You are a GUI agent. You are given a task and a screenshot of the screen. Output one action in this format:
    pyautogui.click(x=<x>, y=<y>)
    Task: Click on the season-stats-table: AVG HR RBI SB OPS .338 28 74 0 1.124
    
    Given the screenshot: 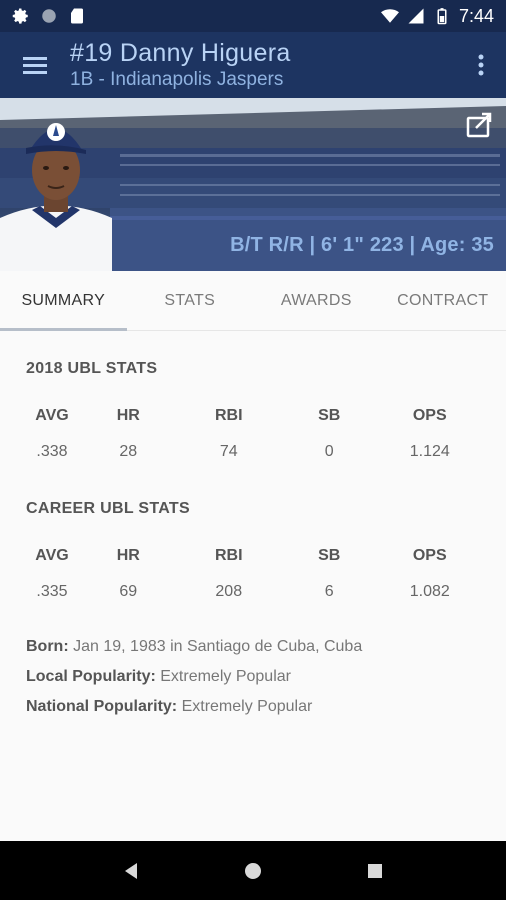 What is the action you would take?
    pyautogui.click(x=253, y=434)
    